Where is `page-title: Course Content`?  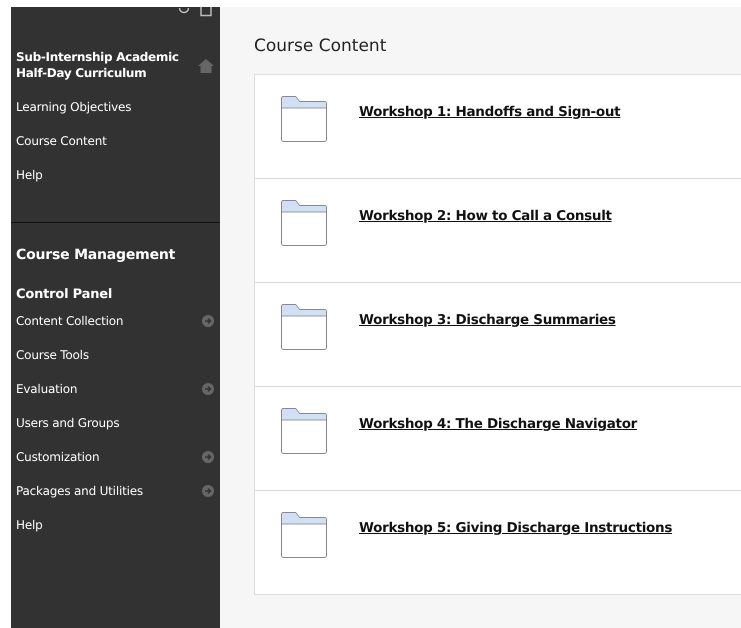
page-title: Course Content is located at coordinates (321, 46).